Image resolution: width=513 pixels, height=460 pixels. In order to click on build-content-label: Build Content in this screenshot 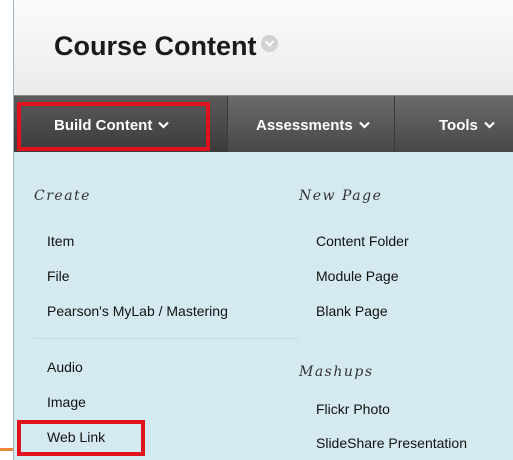, I will do `click(103, 125)`.